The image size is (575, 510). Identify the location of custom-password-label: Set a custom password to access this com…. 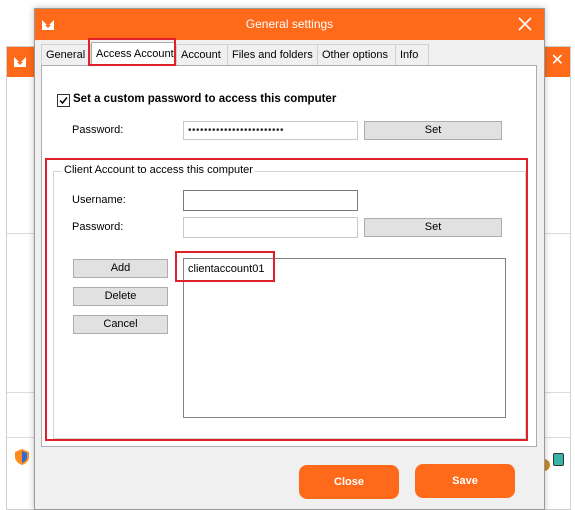
(205, 99).